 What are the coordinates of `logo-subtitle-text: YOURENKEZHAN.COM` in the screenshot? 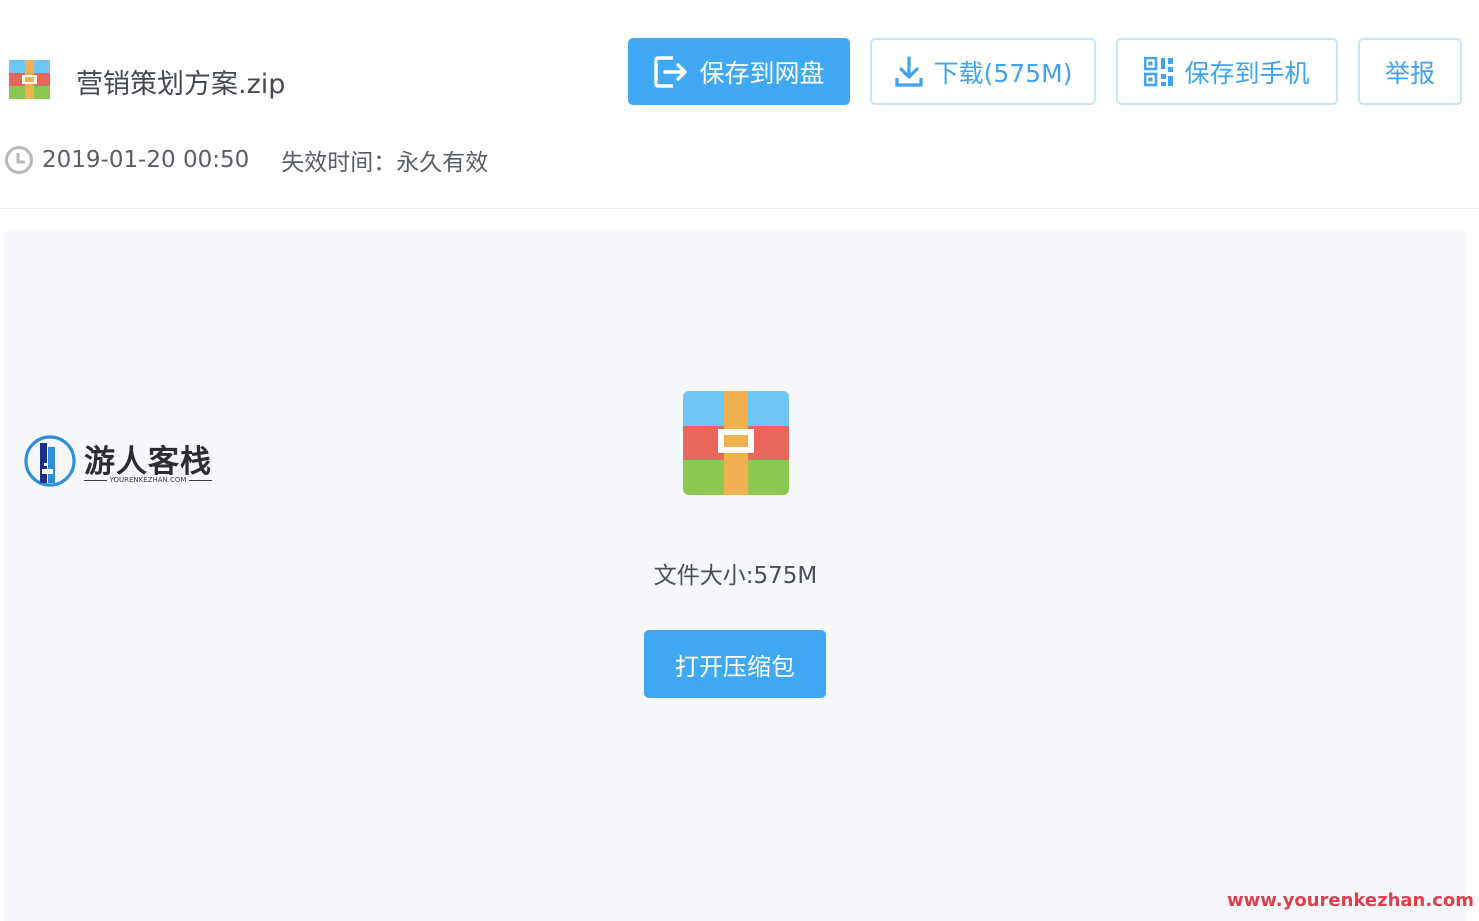 It's located at (148, 480).